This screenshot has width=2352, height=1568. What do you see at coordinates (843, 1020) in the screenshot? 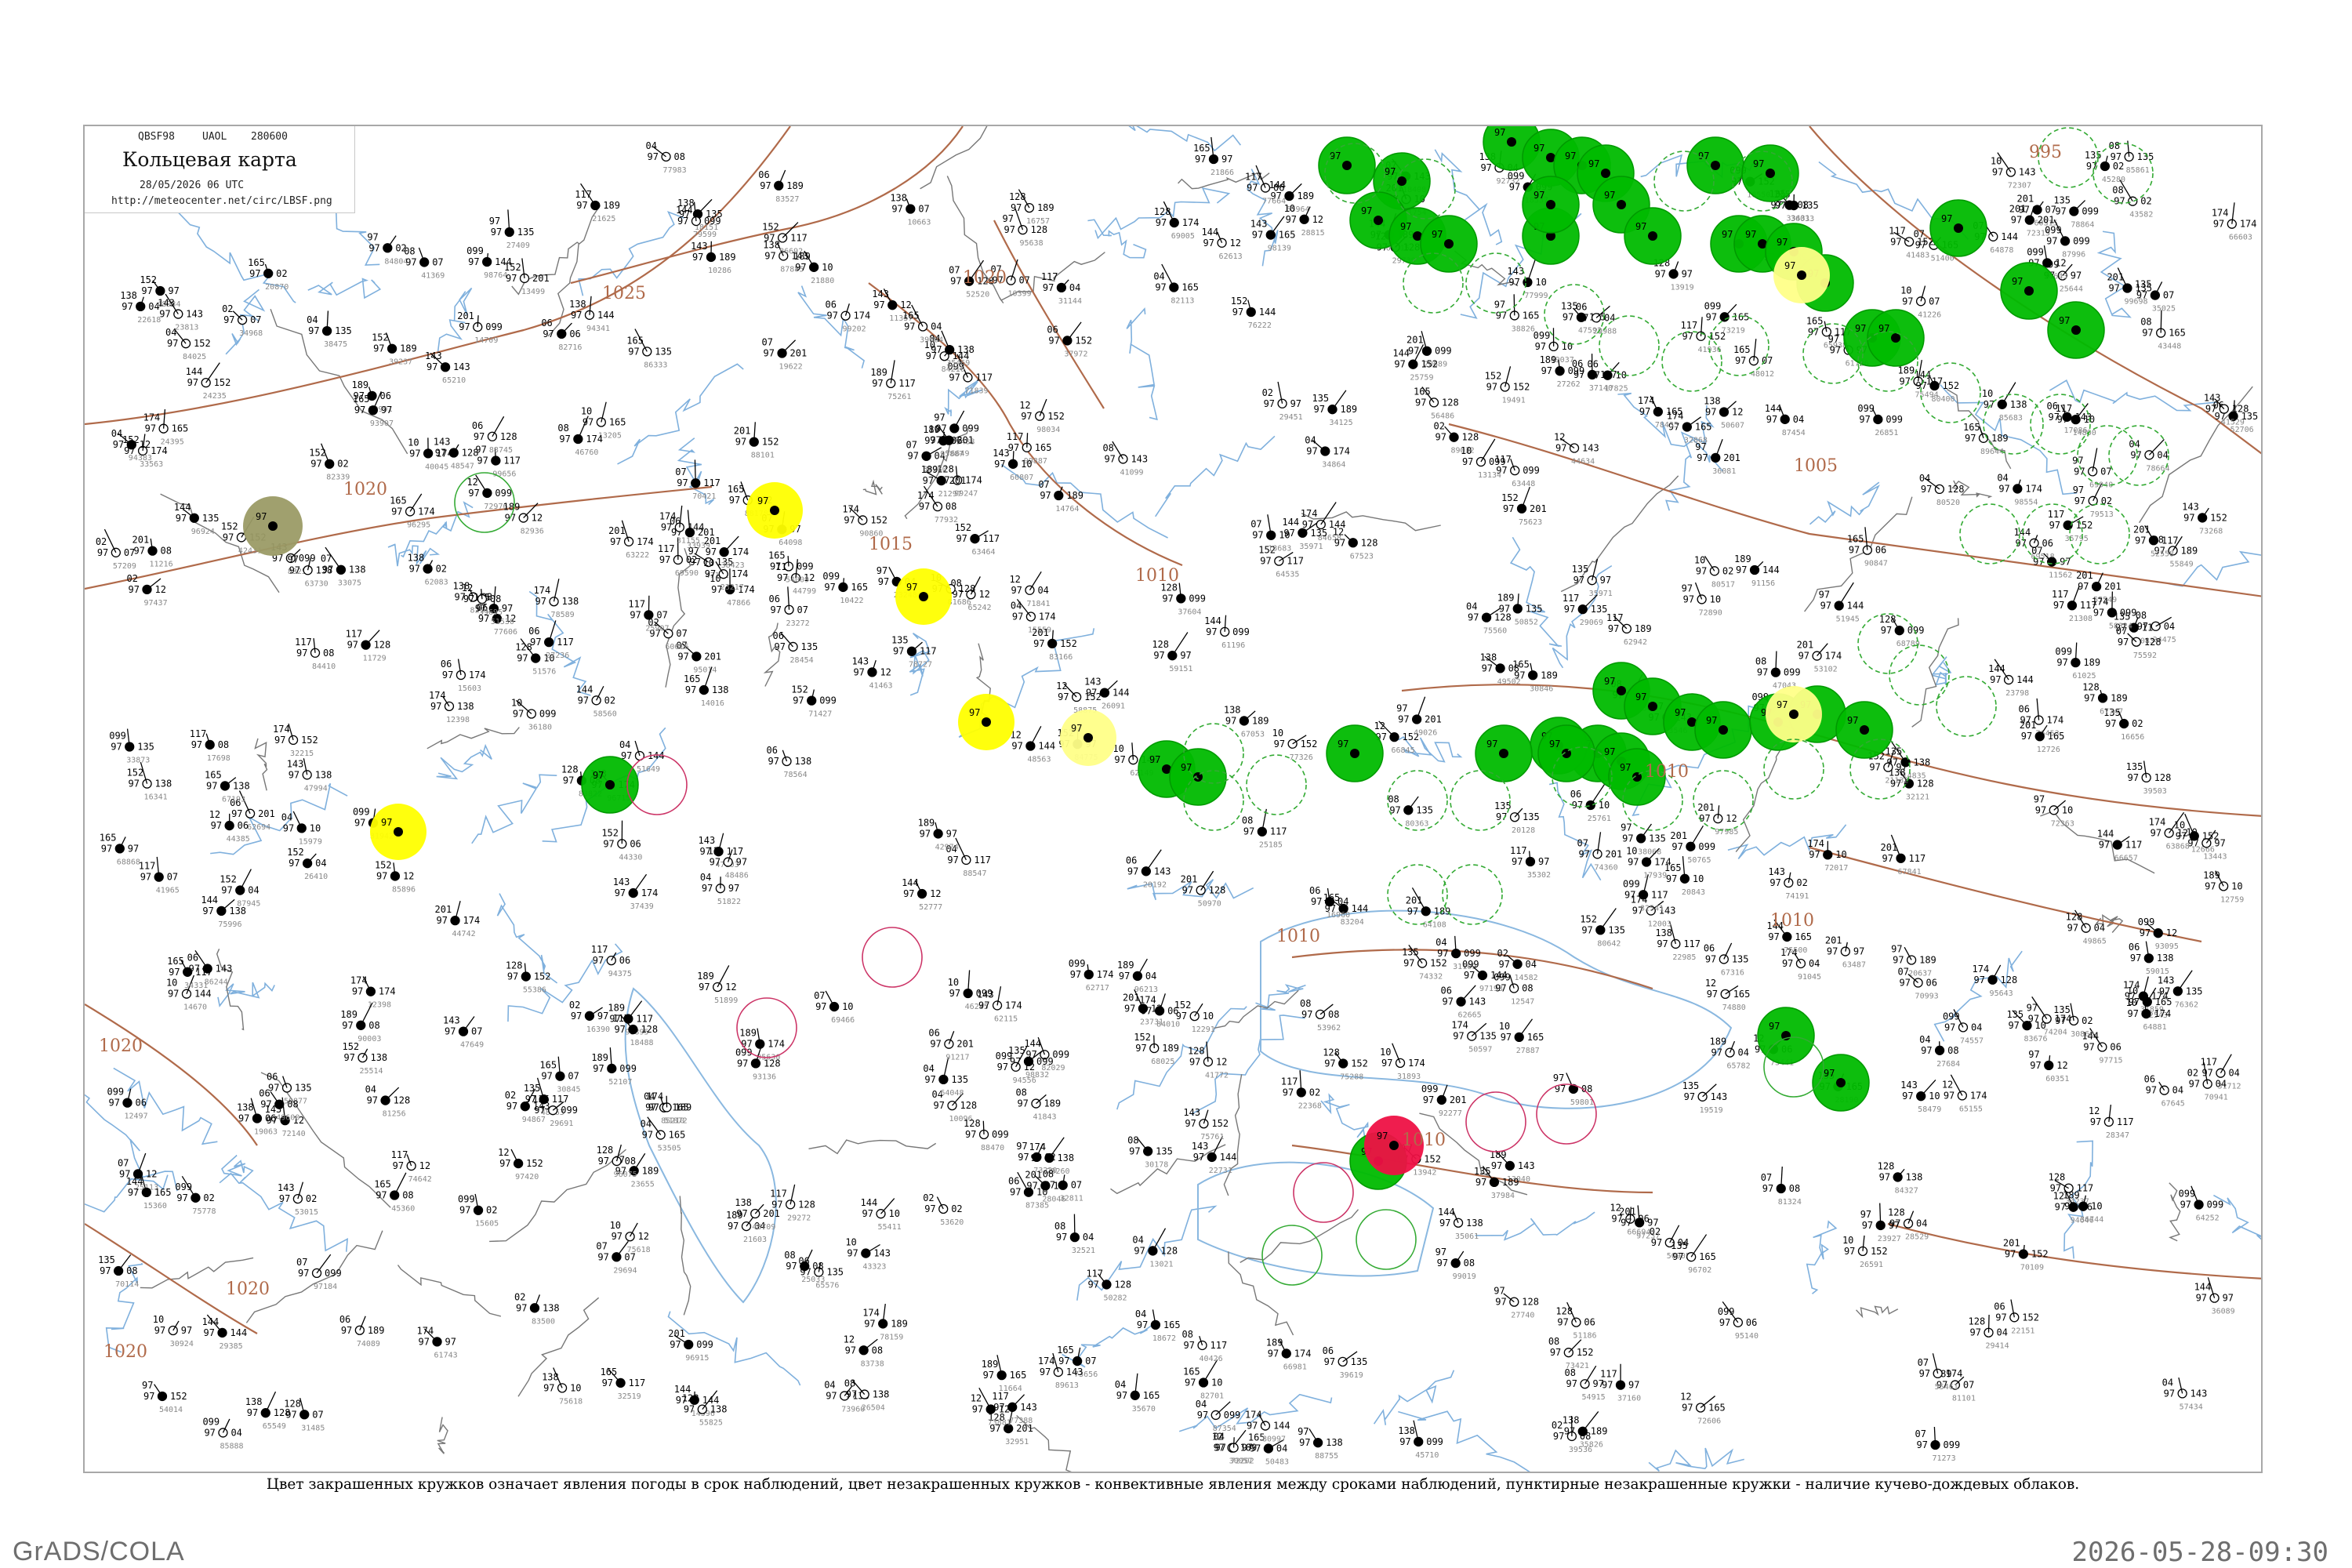
I see `svg-text: 69466` at bounding box center [843, 1020].